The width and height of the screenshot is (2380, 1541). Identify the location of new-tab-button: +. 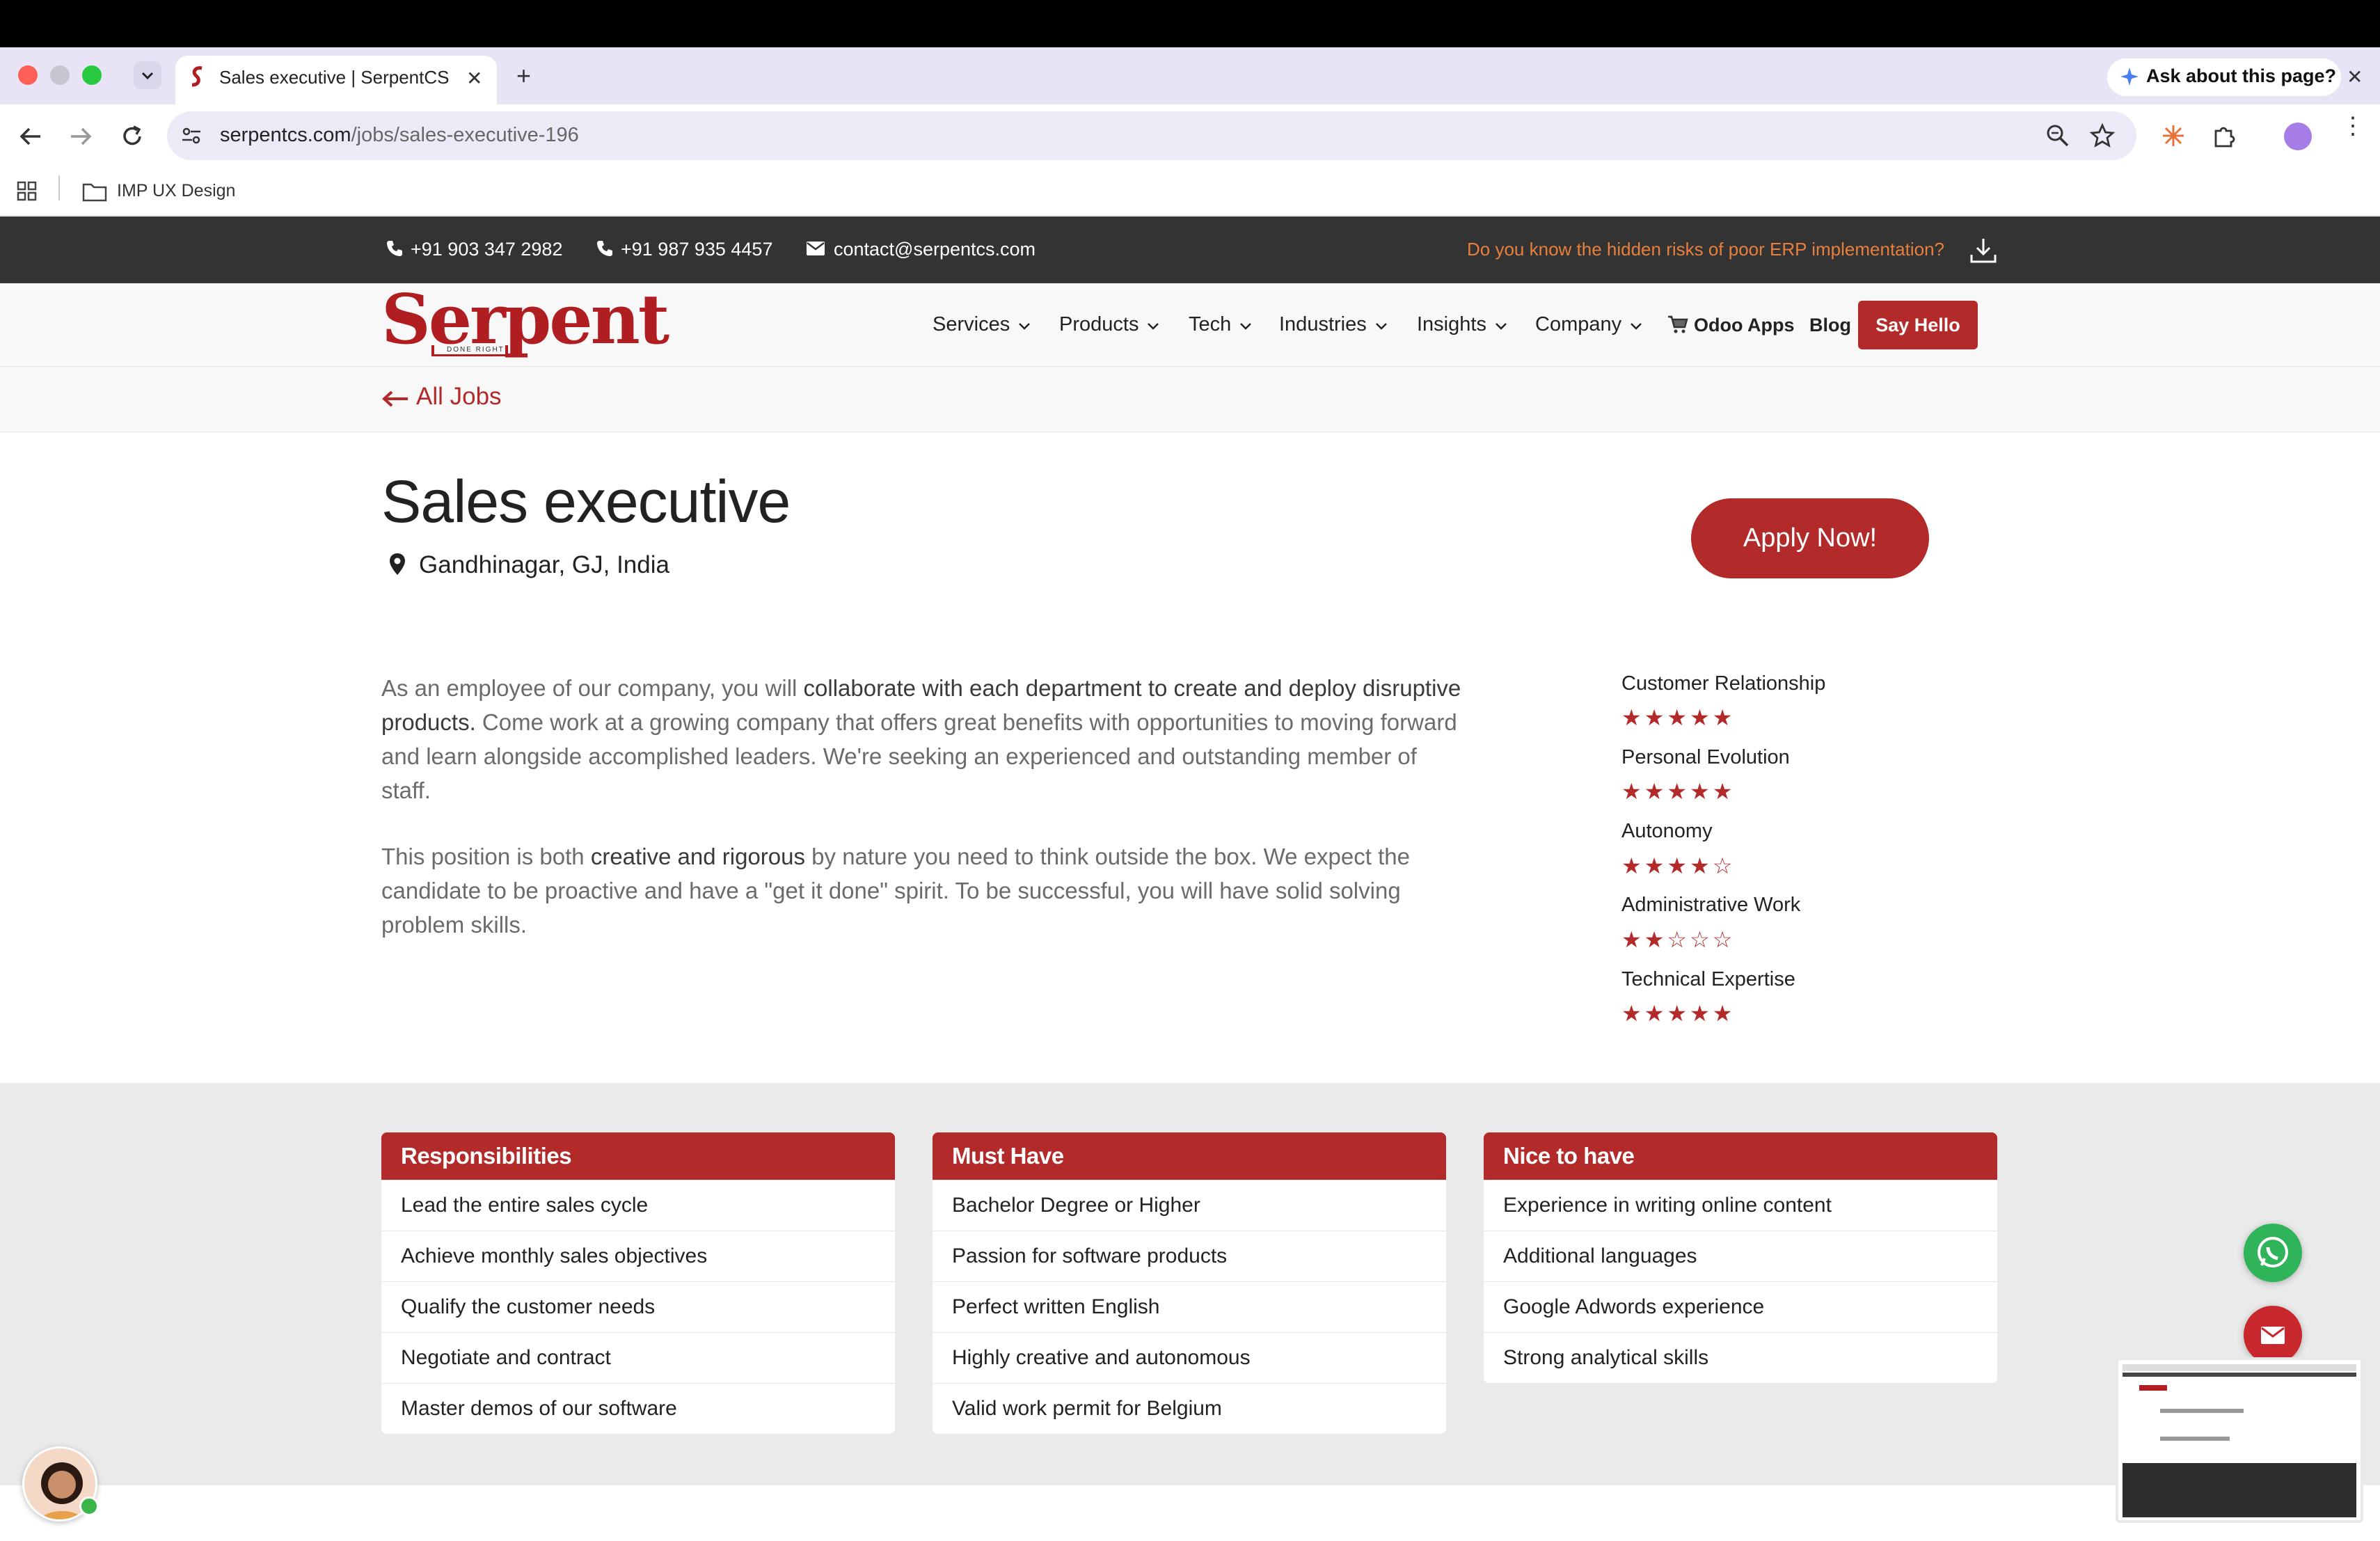
(523, 75).